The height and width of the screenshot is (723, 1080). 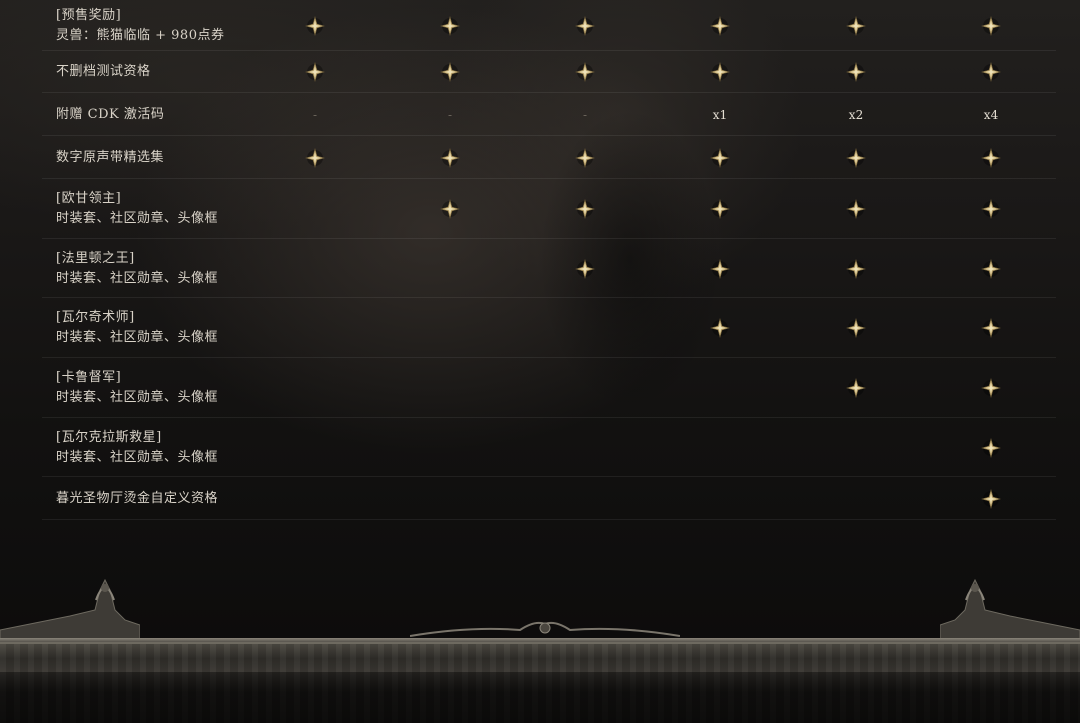 I want to click on table-row: 不删档测试资格, so click(x=549, y=72).